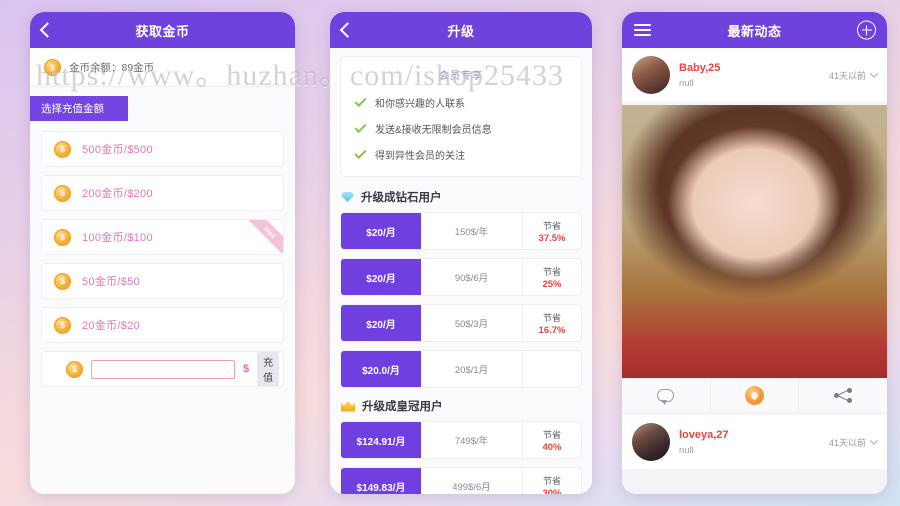 This screenshot has height=506, width=900. I want to click on benefit-item: 发送&接收无限制会员信息, so click(461, 128).